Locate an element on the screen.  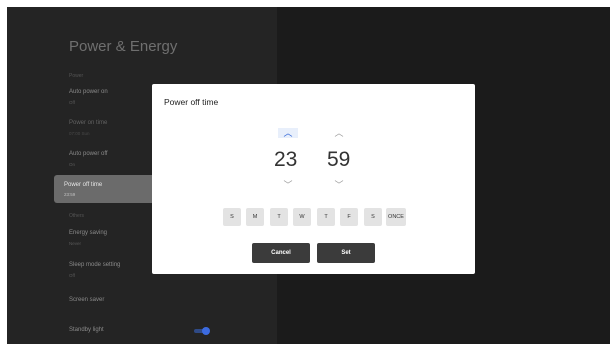
menu-item-label: Auto power off is located at coordinates (88, 154).